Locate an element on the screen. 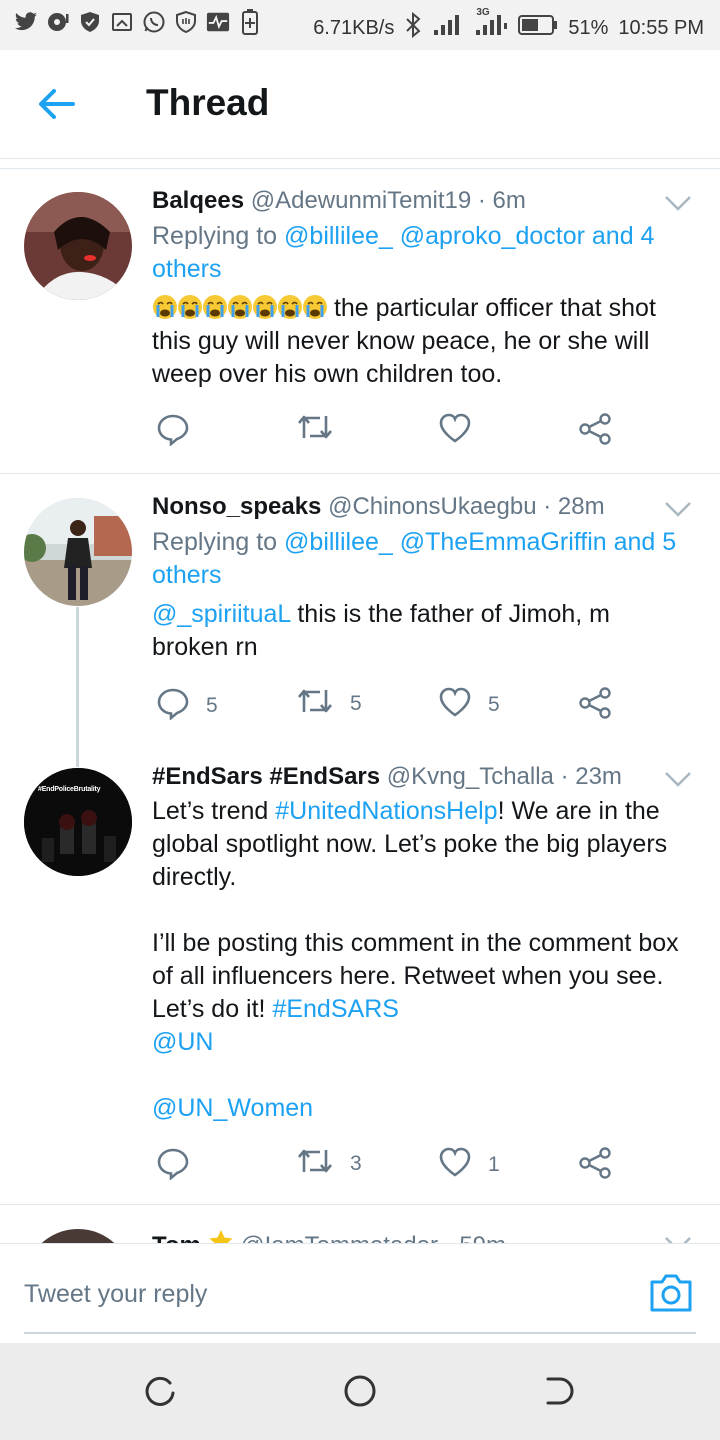 This screenshot has height=1440, width=720. tweet-header: Balqees @AdewunmiTemit19 · 6m is located at coordinates (422, 201).